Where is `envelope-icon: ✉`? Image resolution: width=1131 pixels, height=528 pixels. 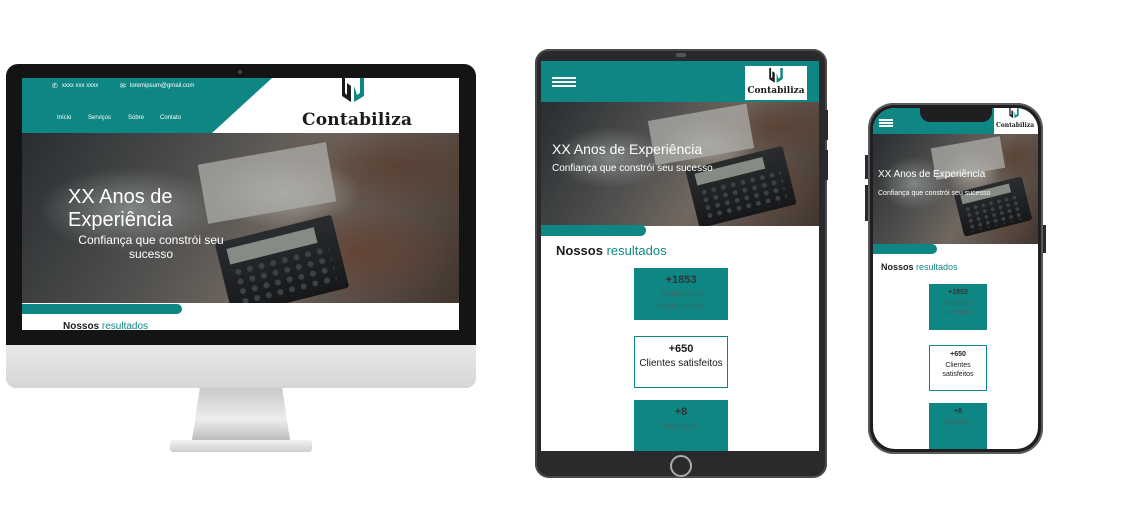
envelope-icon: ✉ is located at coordinates (123, 86).